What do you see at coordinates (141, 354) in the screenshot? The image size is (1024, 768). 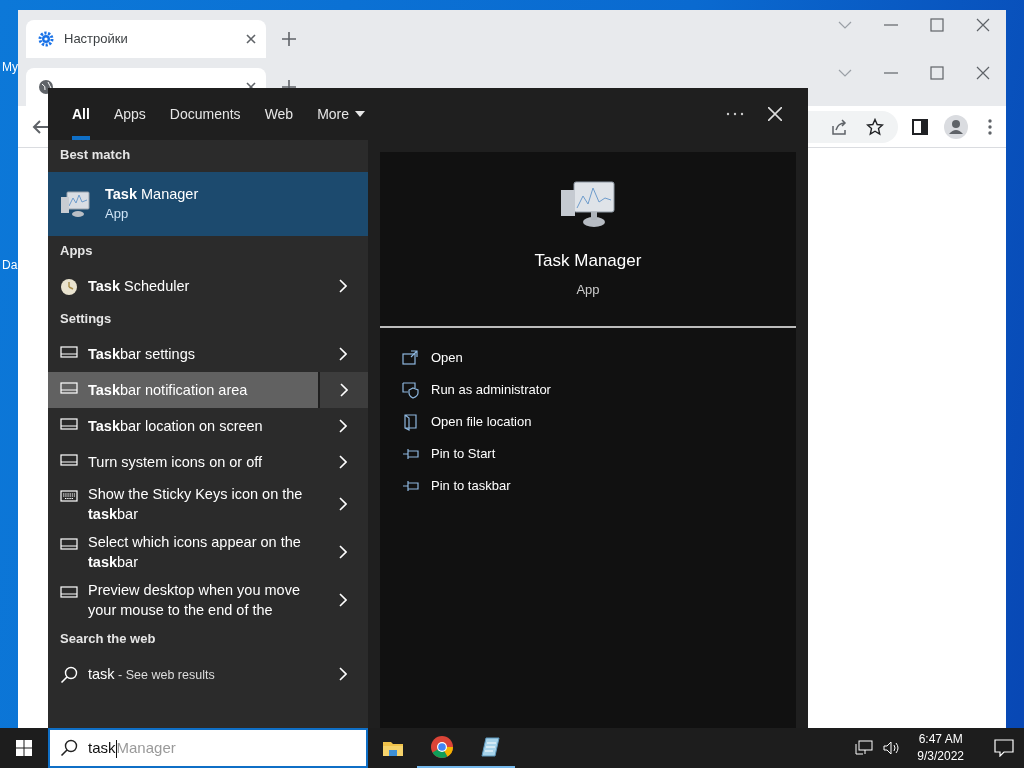 I see `result-title: Taskbar settings` at bounding box center [141, 354].